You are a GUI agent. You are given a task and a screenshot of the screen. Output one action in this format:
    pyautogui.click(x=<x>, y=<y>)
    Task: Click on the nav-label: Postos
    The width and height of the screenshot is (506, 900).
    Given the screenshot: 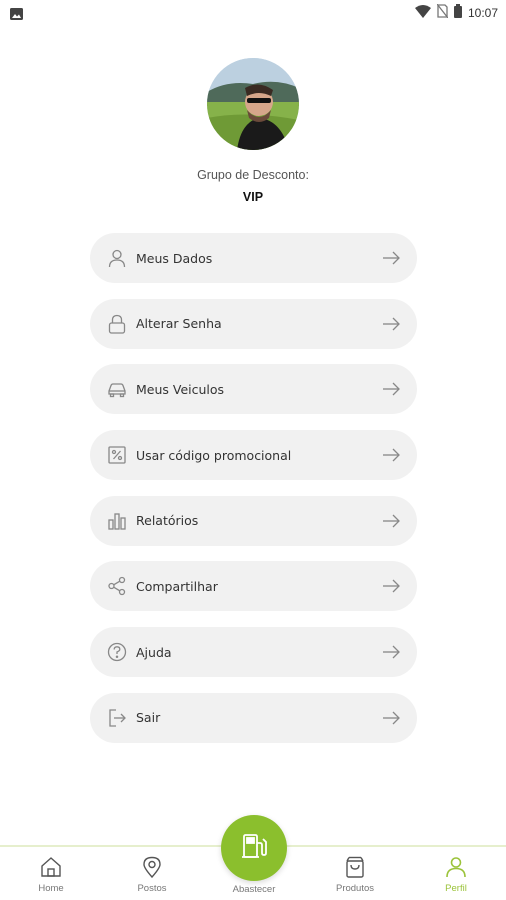 What is the action you would take?
    pyautogui.click(x=152, y=888)
    